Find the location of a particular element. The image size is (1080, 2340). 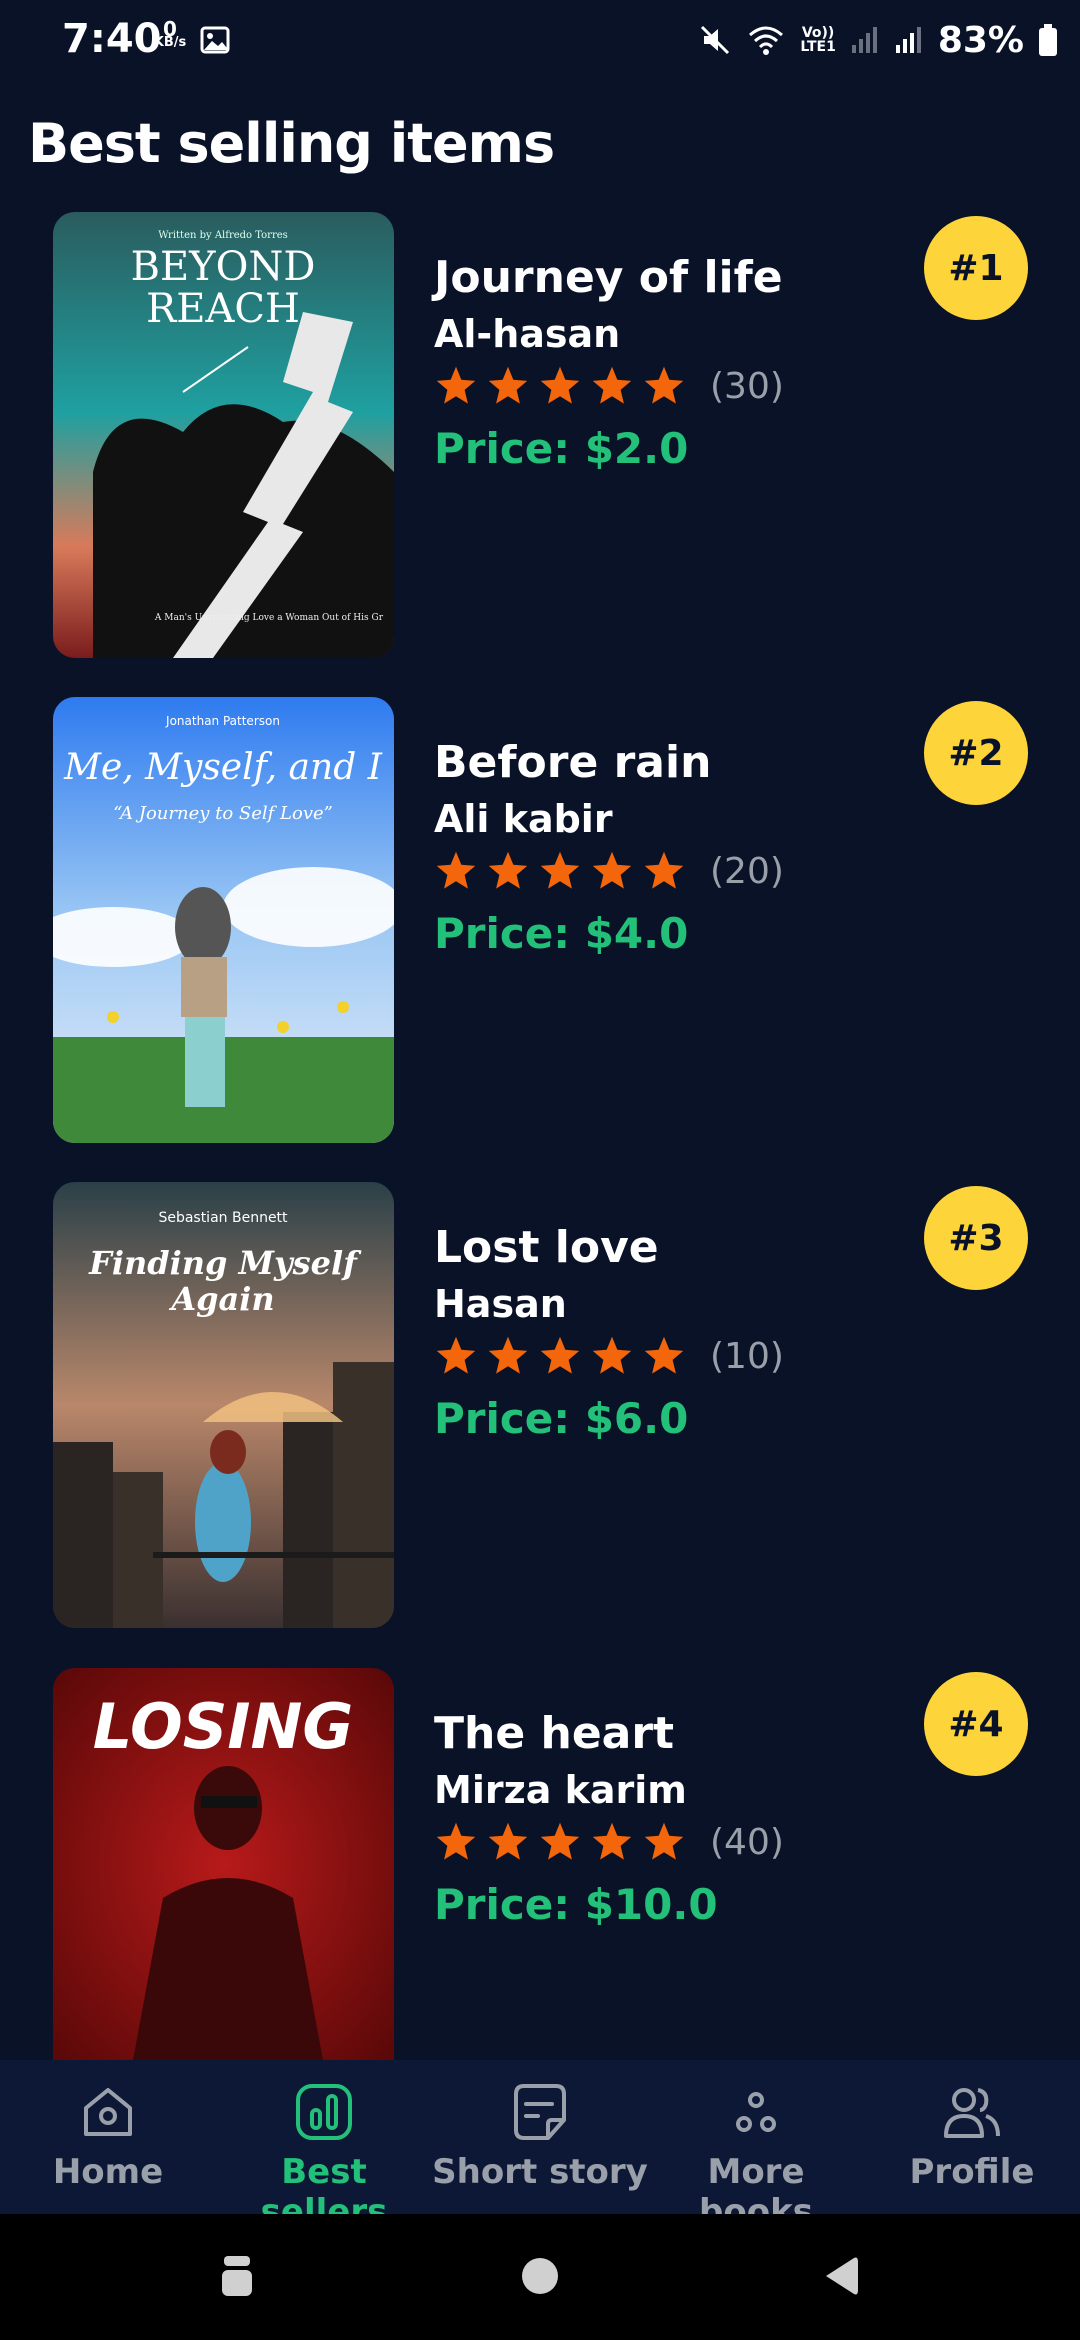

rating-count: (30) is located at coordinates (747, 386).